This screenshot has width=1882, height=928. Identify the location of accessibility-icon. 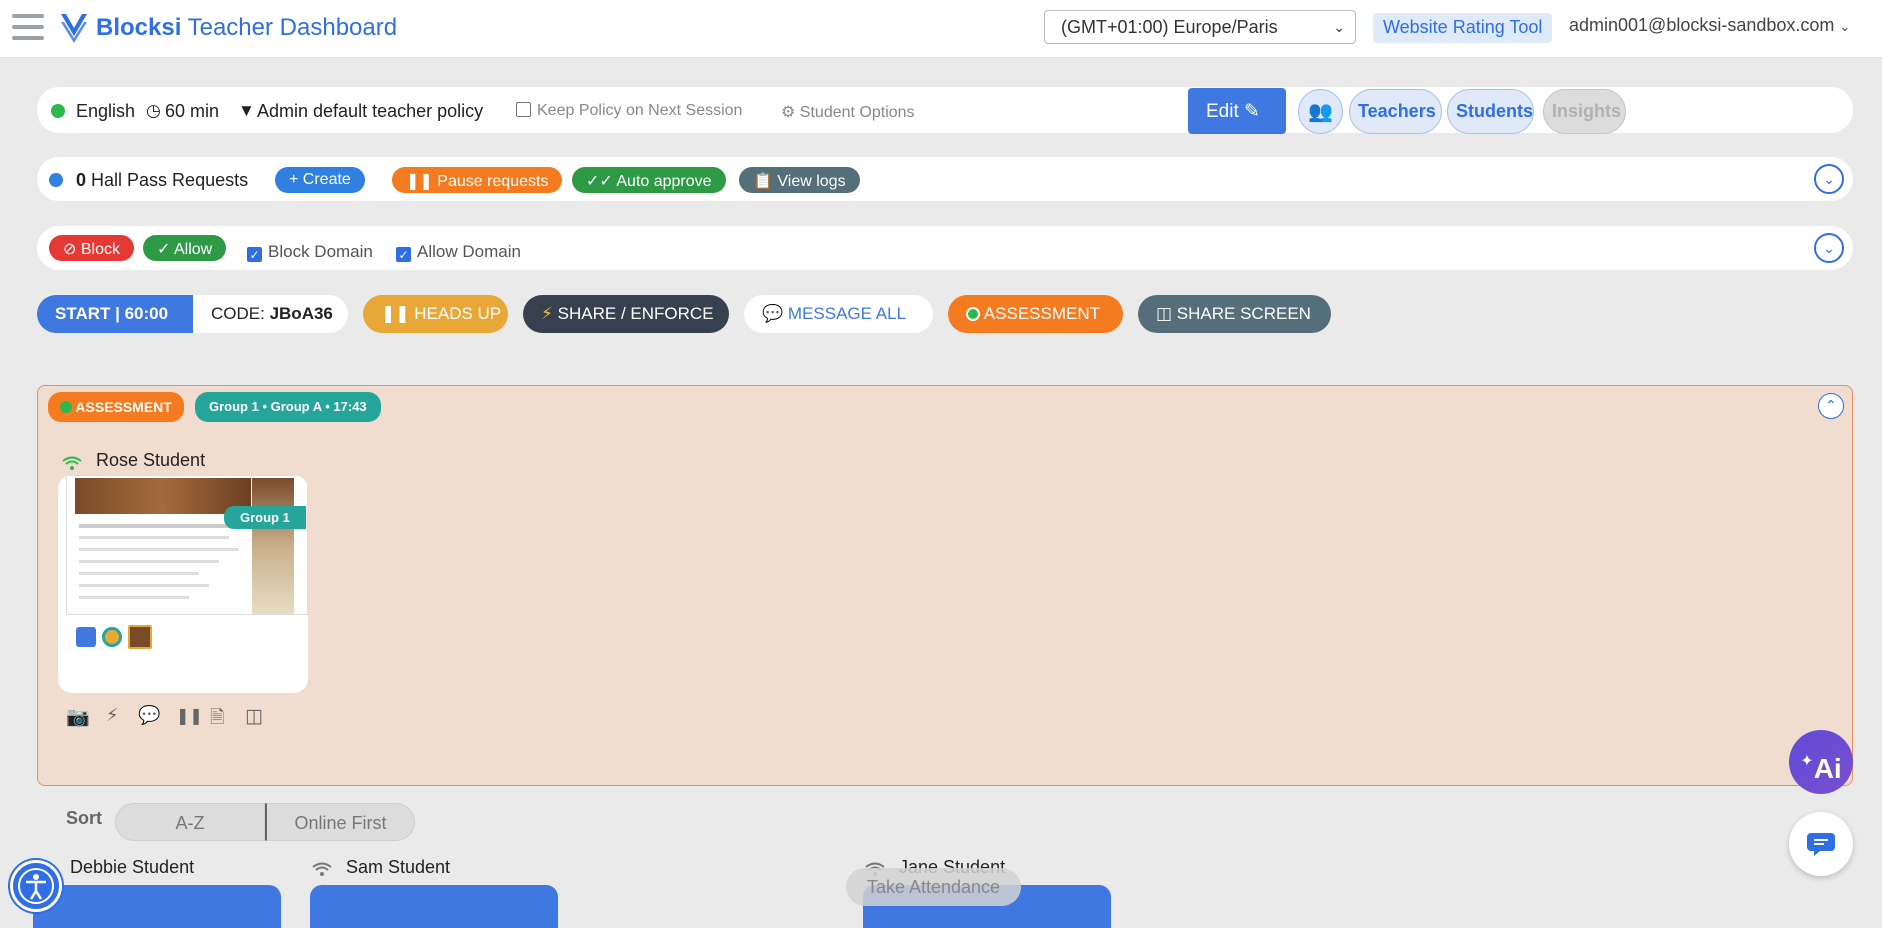
(36, 886).